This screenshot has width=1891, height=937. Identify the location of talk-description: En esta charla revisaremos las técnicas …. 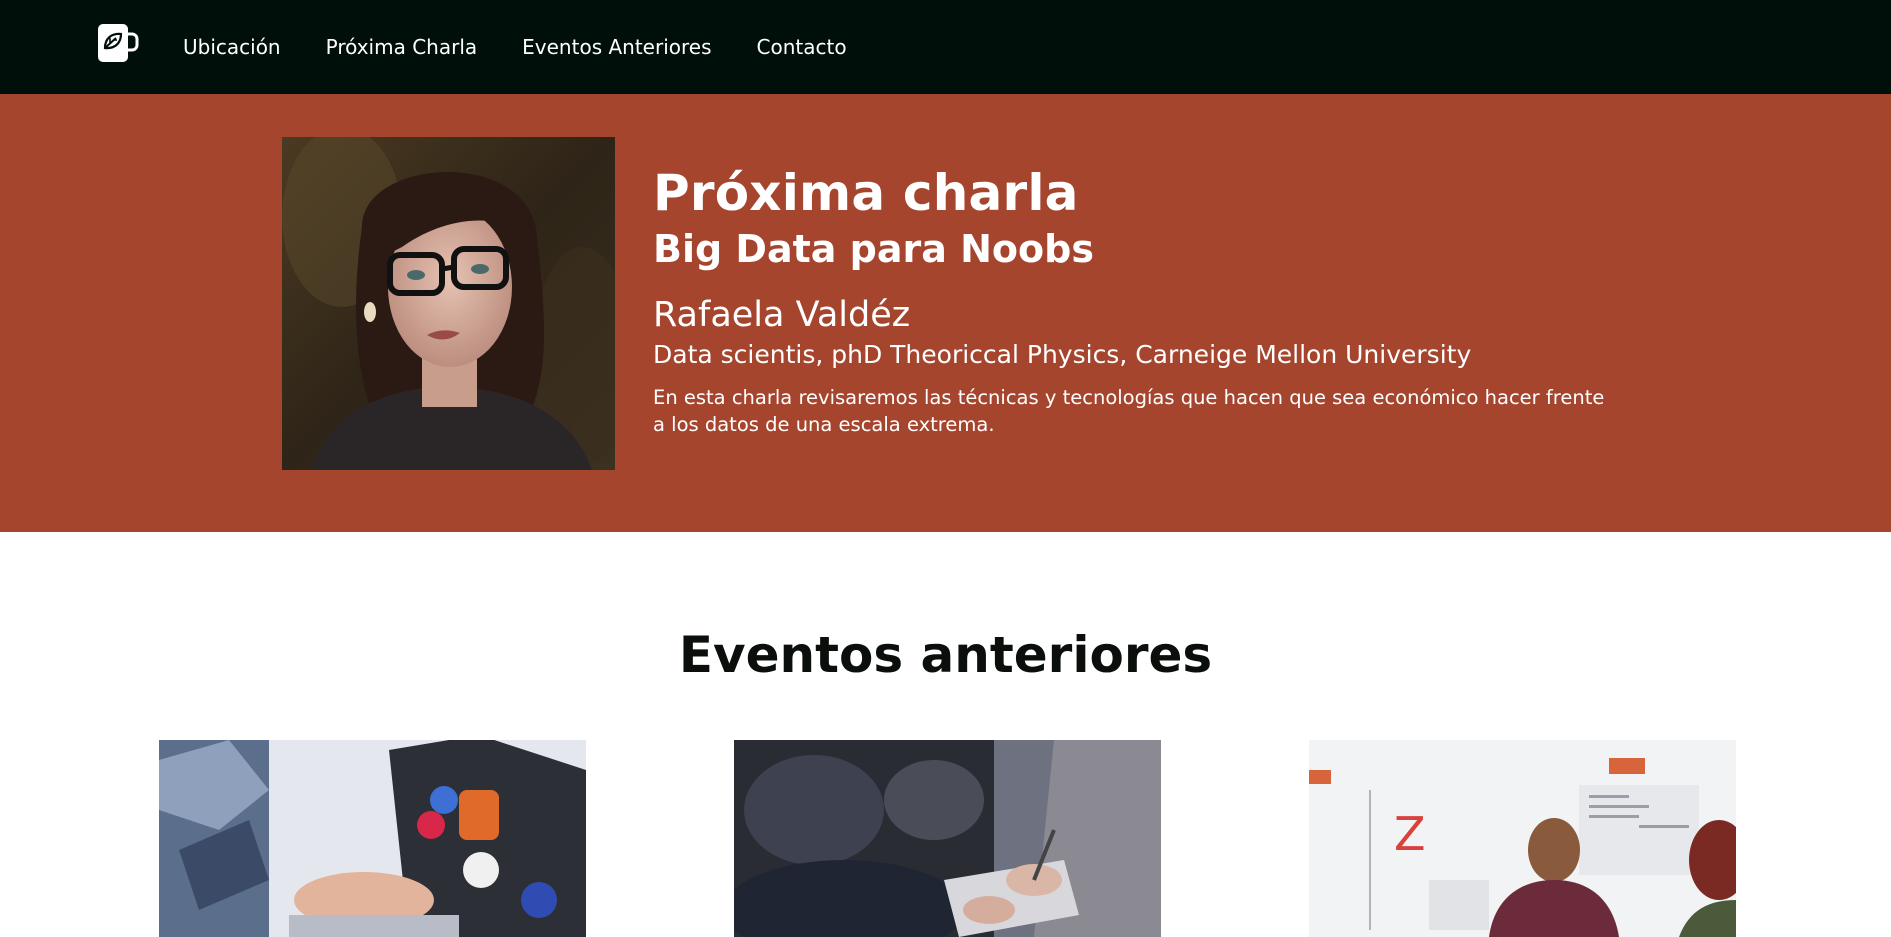
(1129, 411).